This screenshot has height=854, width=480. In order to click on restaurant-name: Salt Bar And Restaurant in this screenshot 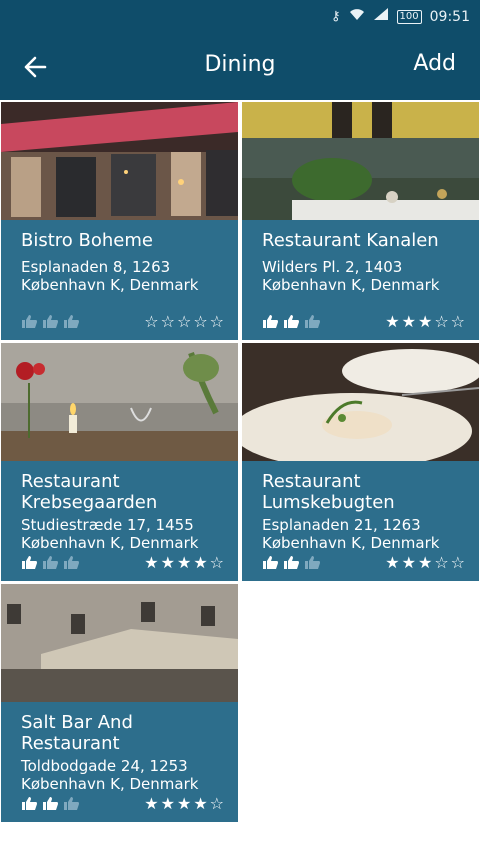, I will do `click(77, 733)`.